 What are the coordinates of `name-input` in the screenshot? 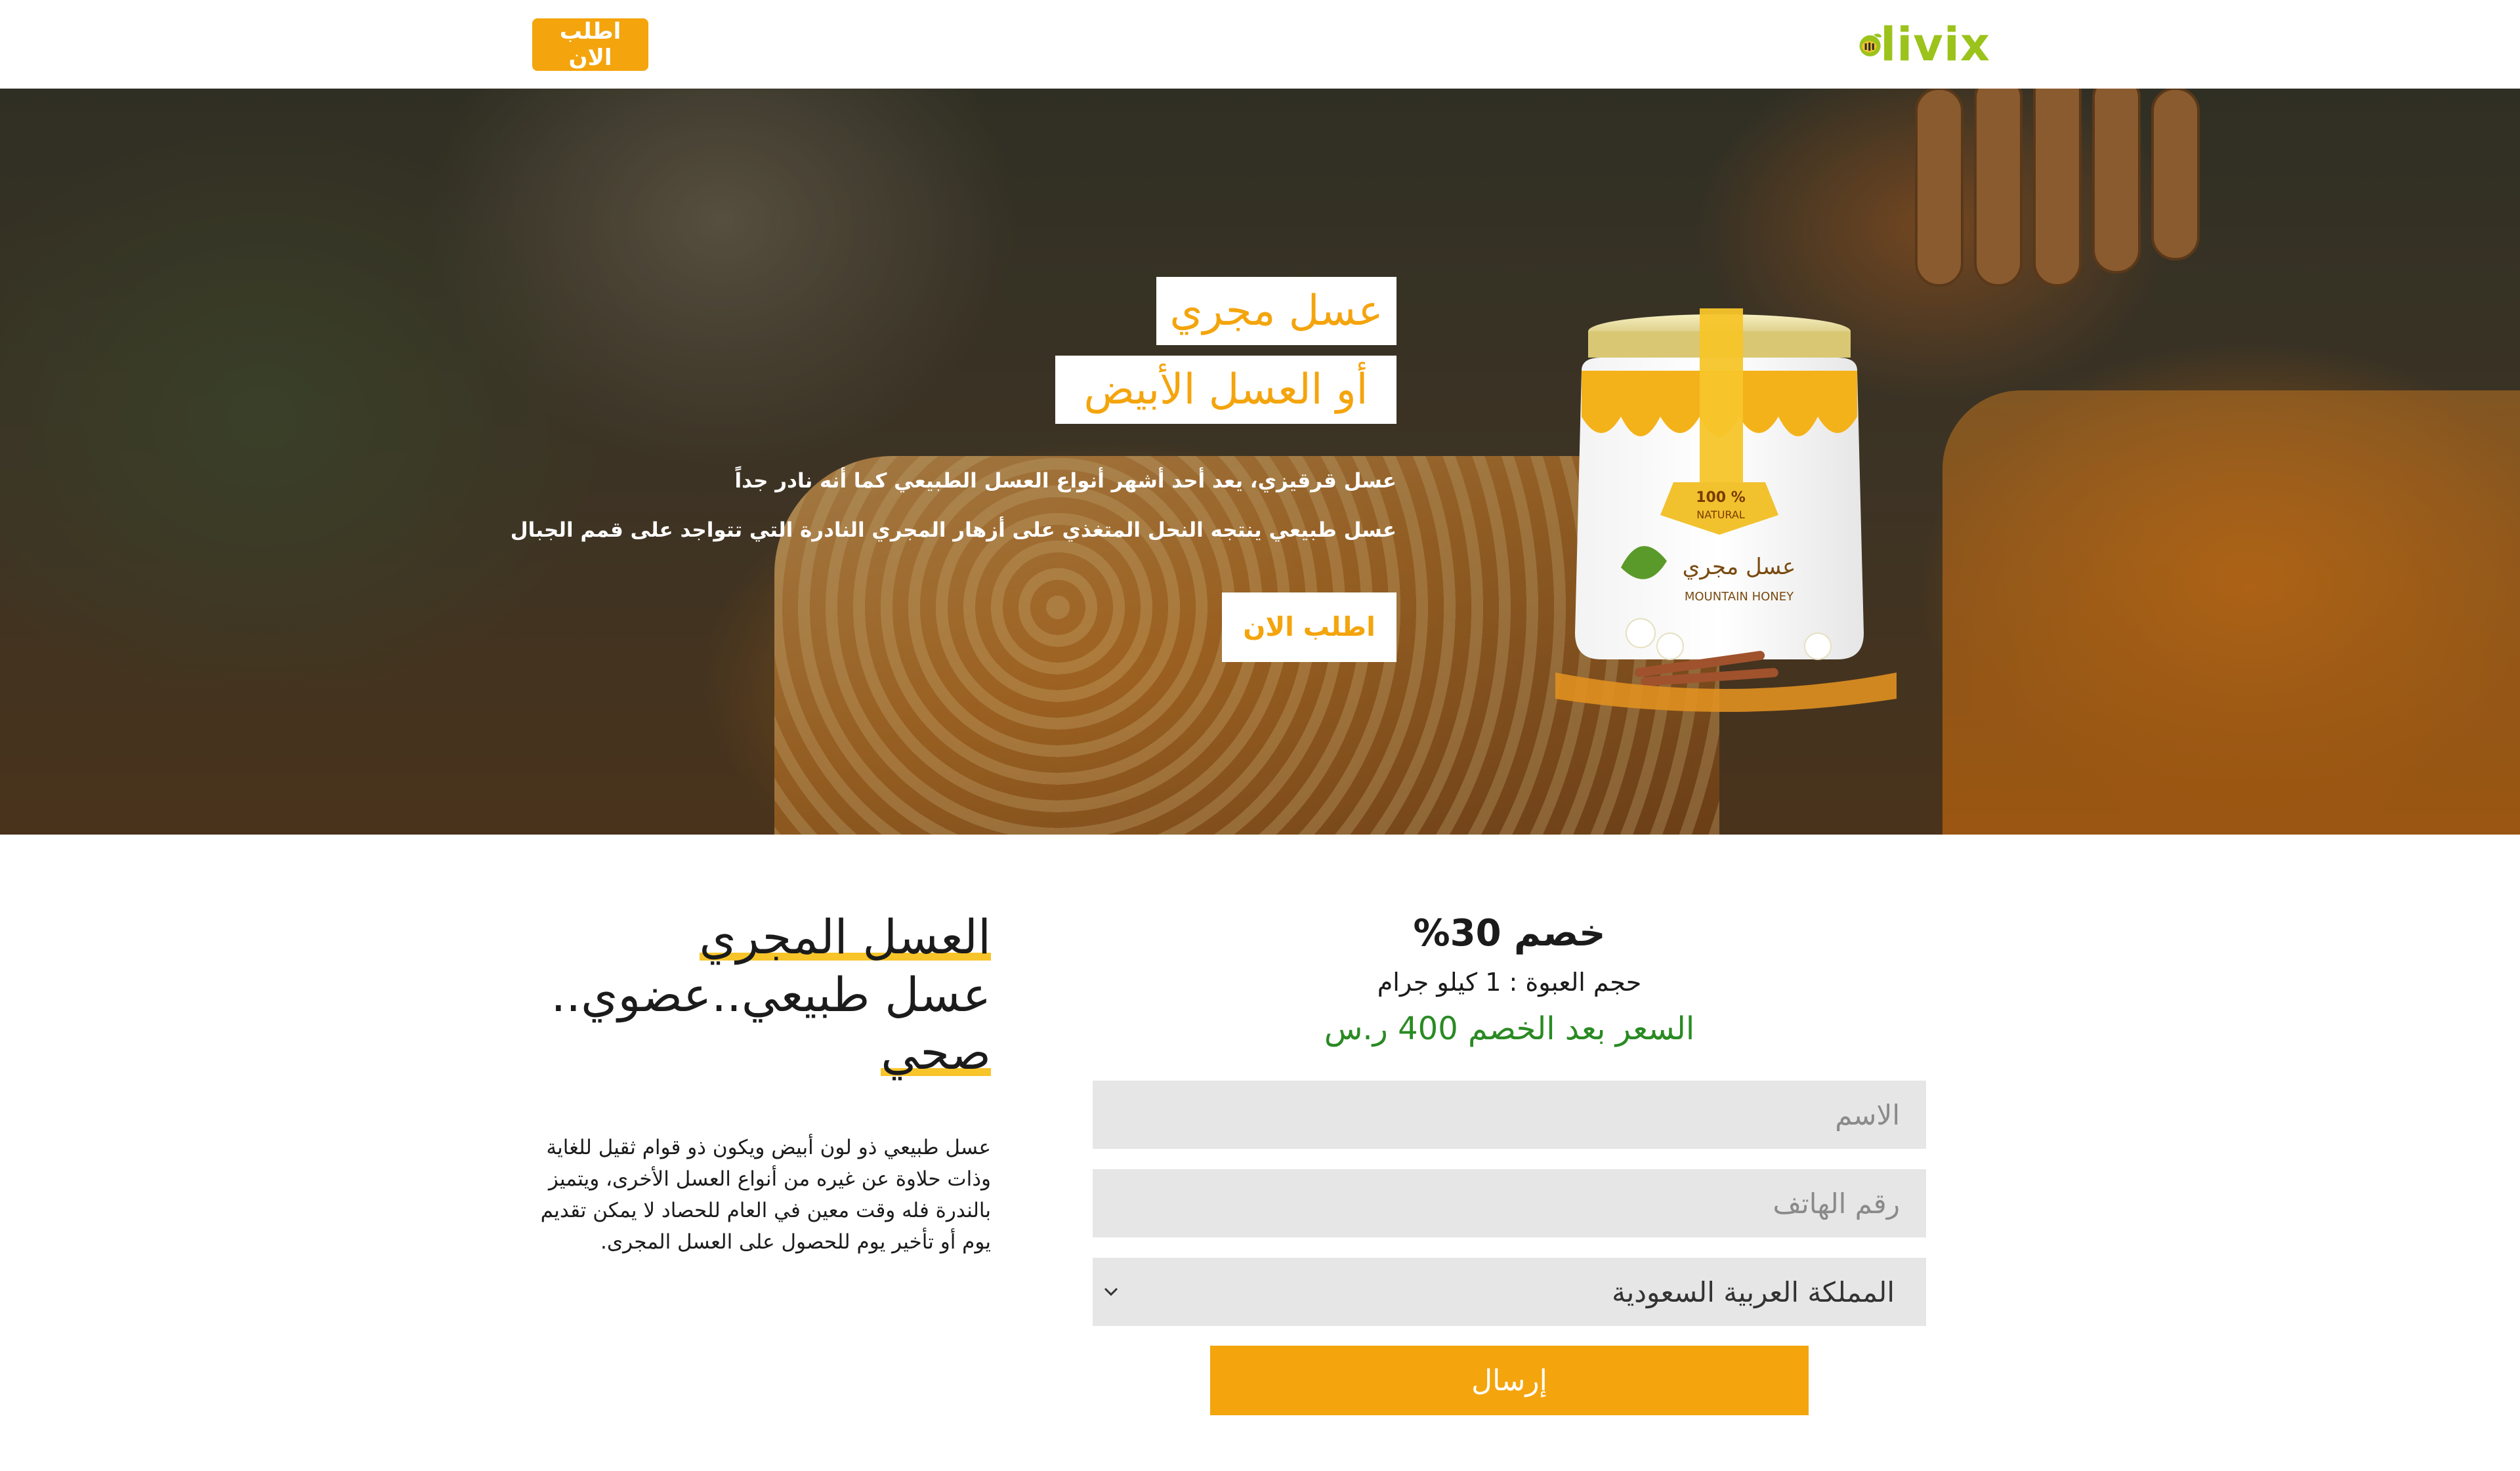 It's located at (1509, 1115).